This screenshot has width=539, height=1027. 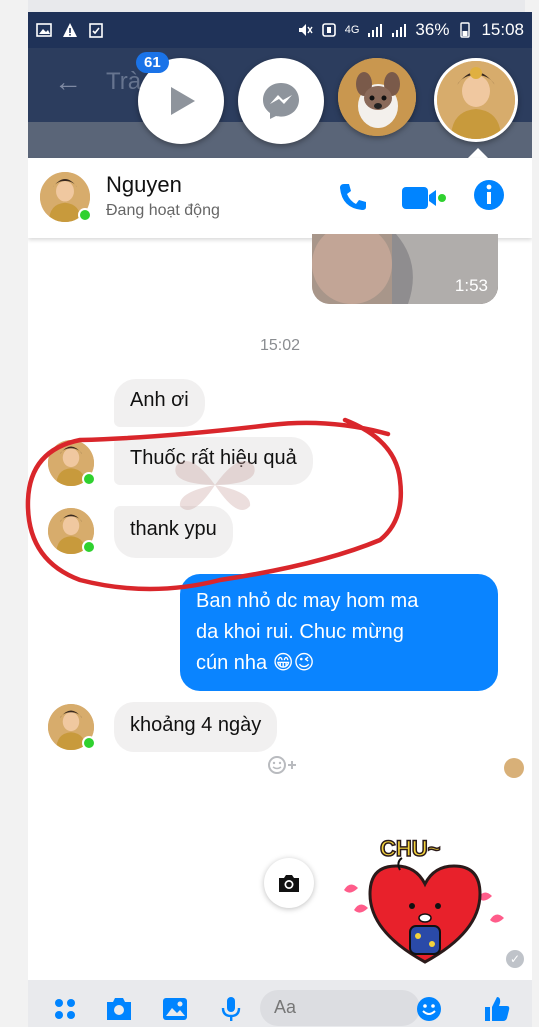 I want to click on video-duration: 1:53, so click(x=471, y=285).